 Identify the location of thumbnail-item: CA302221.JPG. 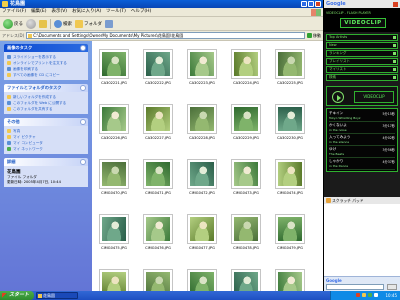
(114, 67).